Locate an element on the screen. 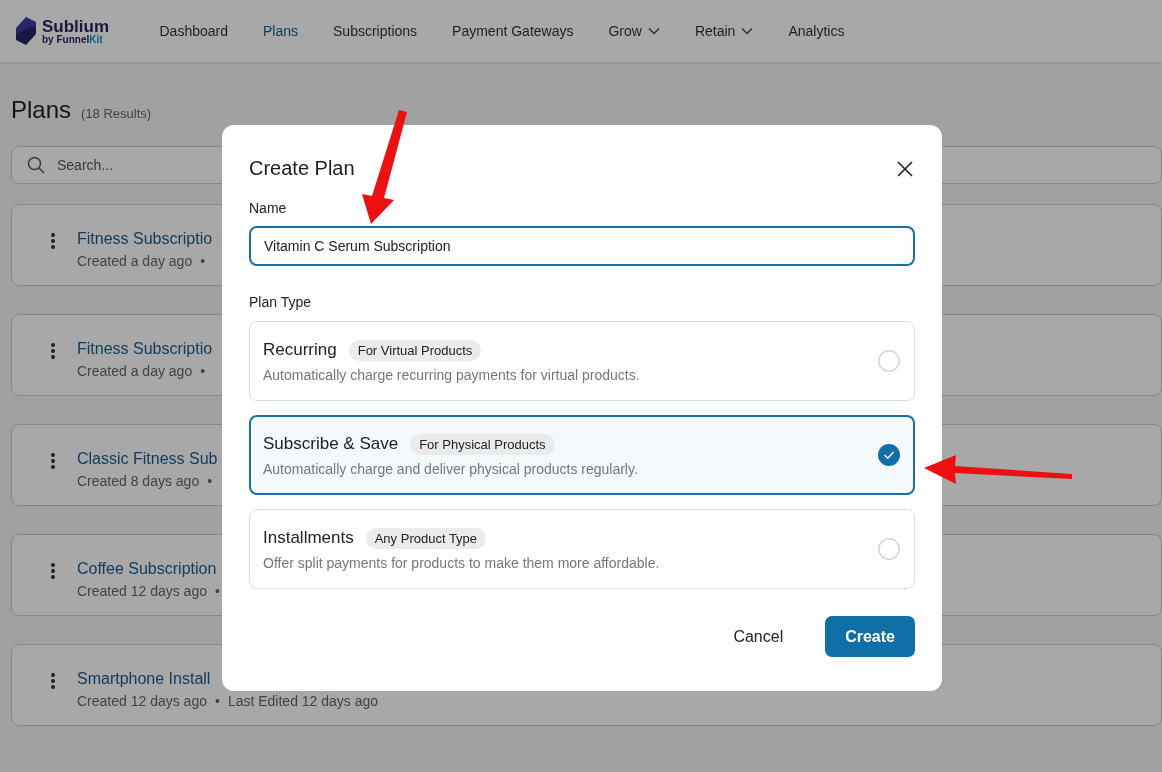 The width and height of the screenshot is (1162, 772). option-tag: Any Product Type is located at coordinates (426, 538).